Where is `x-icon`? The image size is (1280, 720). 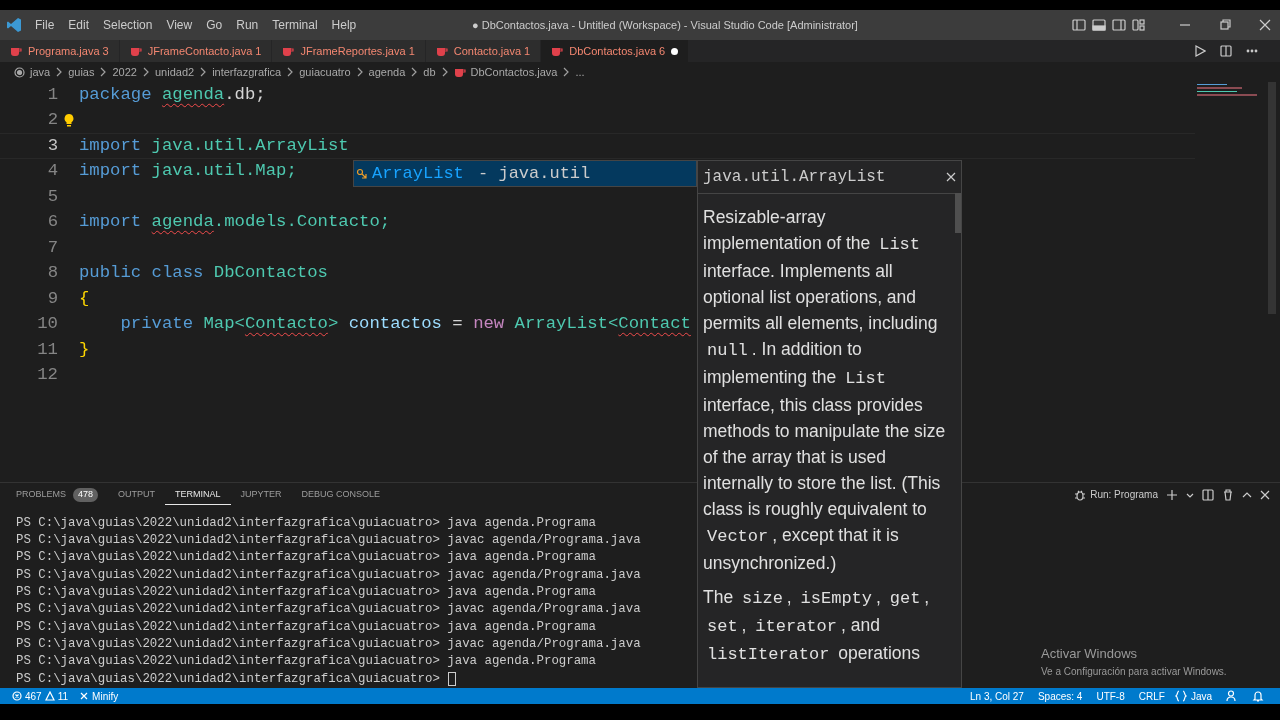 x-icon is located at coordinates (84, 696).